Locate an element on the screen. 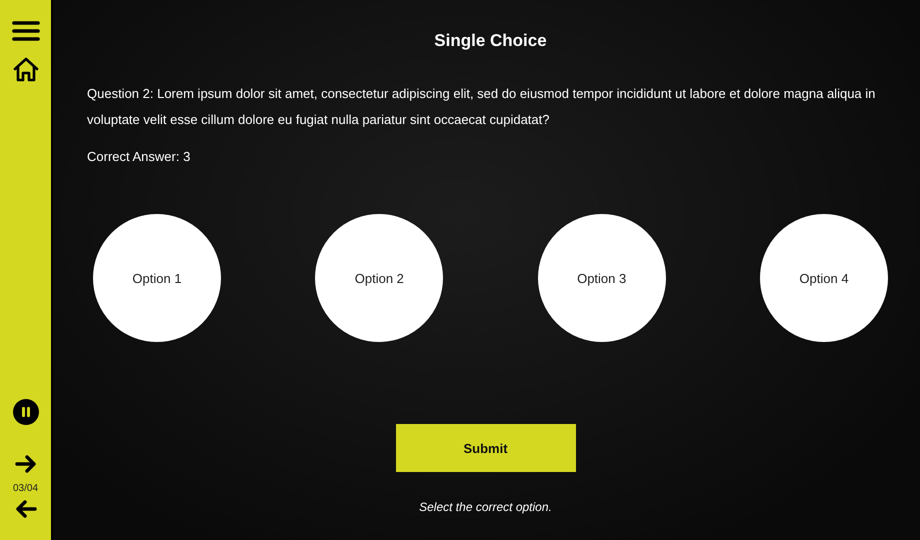 This screenshot has height=540, width=920. pause-icon is located at coordinates (25, 412).